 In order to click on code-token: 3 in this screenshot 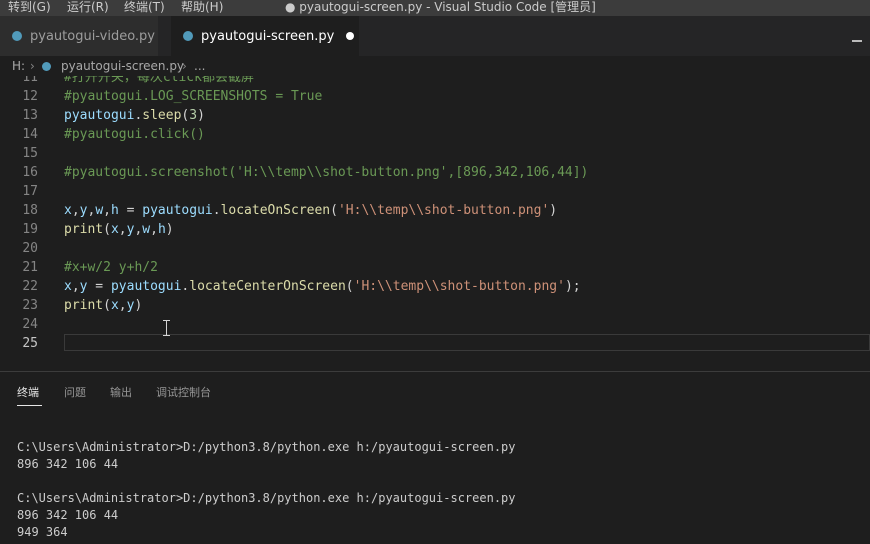, I will do `click(193, 115)`.